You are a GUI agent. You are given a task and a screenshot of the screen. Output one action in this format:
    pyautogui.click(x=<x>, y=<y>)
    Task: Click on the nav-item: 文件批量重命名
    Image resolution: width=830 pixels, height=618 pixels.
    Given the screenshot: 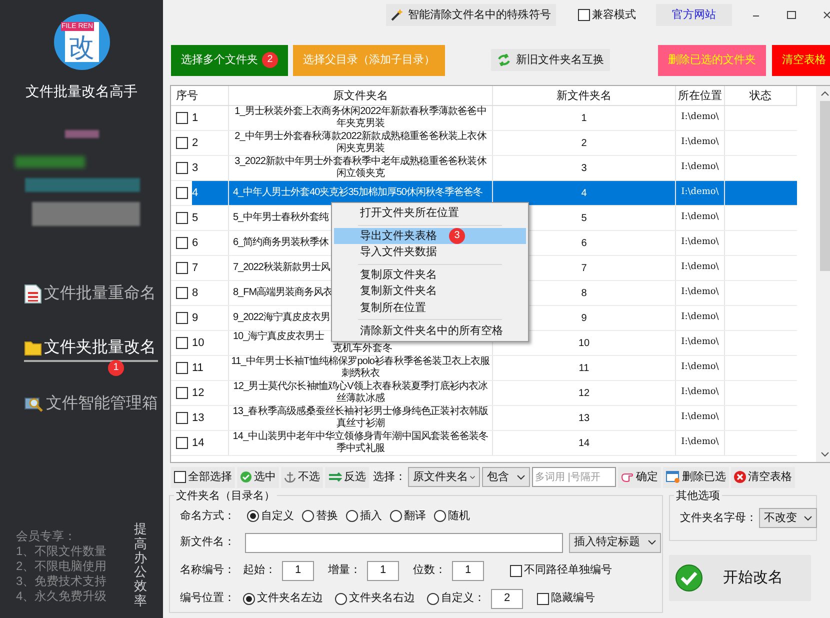 What is the action you would take?
    pyautogui.click(x=91, y=294)
    